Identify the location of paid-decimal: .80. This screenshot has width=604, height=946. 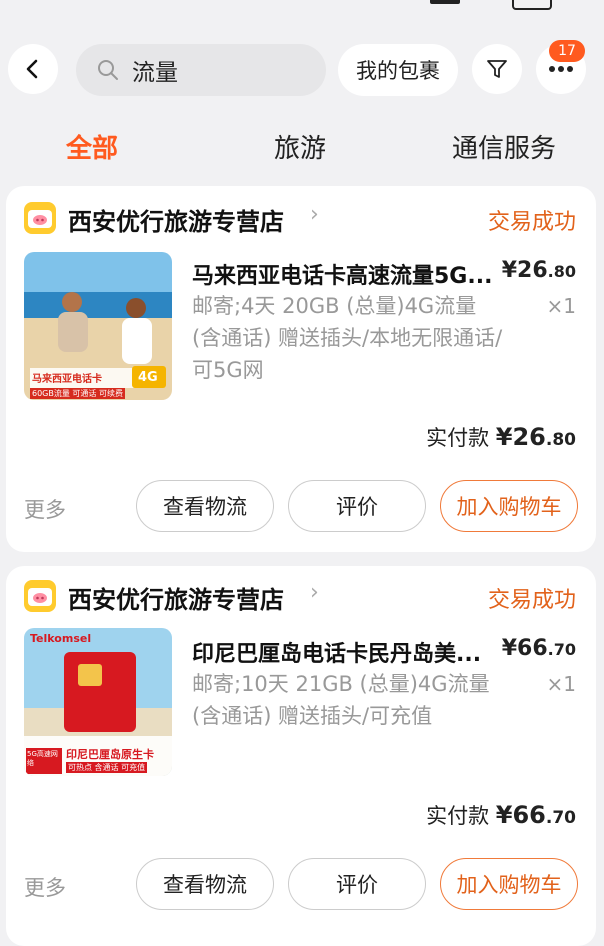
(560, 440).